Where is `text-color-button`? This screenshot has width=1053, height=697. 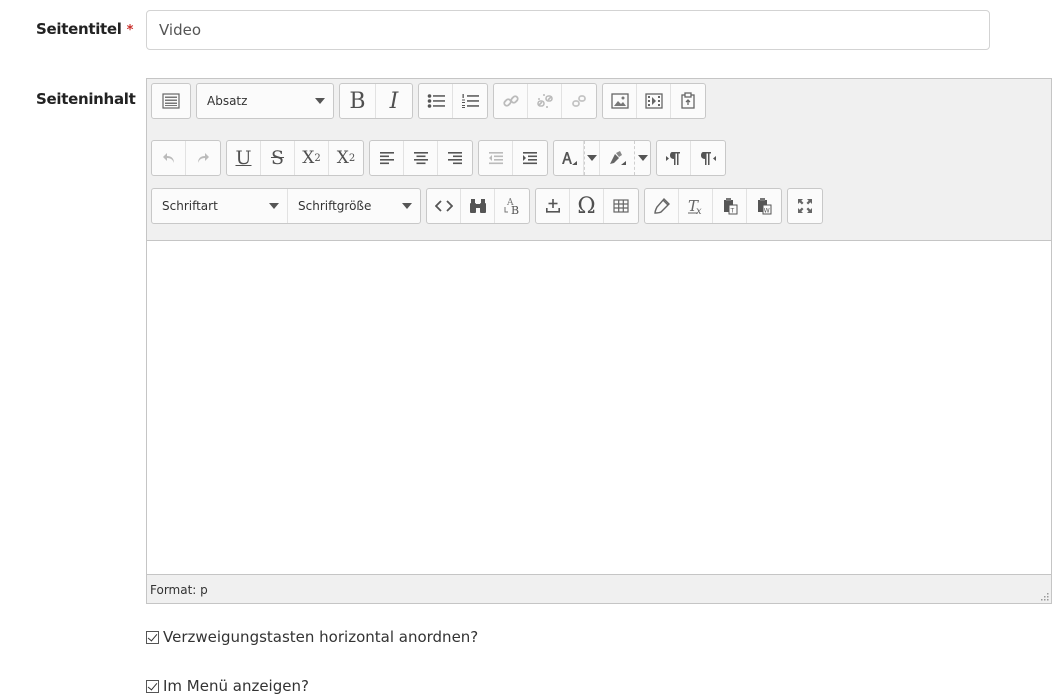
text-color-button is located at coordinates (569, 158).